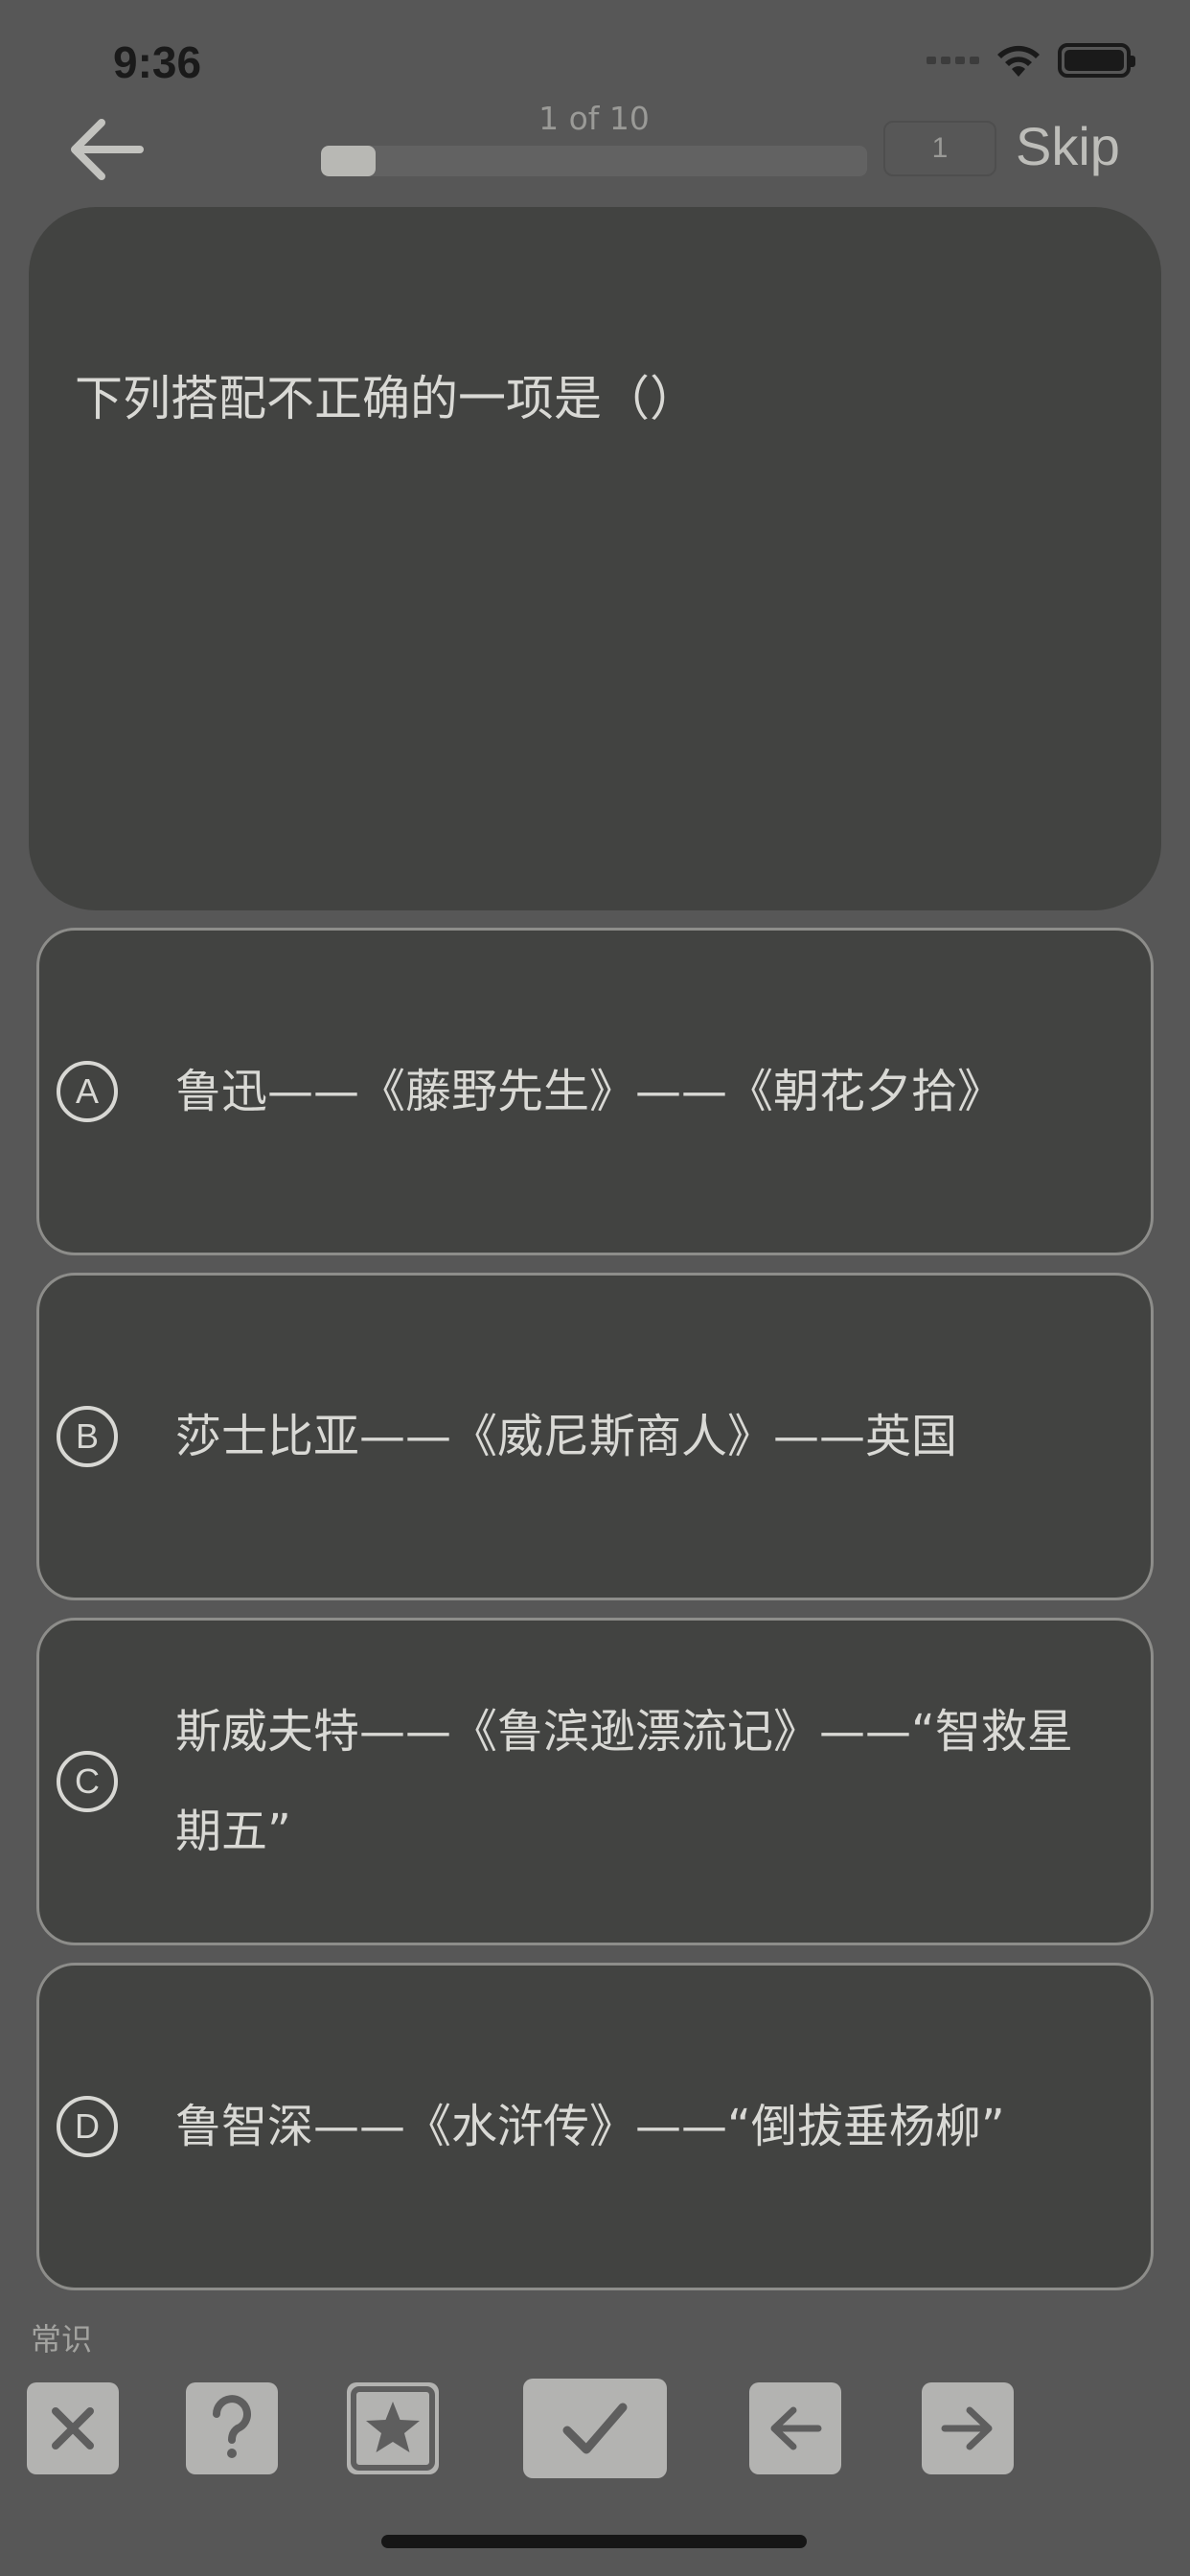  Describe the element at coordinates (594, 161) in the screenshot. I see `progress-bar` at that location.